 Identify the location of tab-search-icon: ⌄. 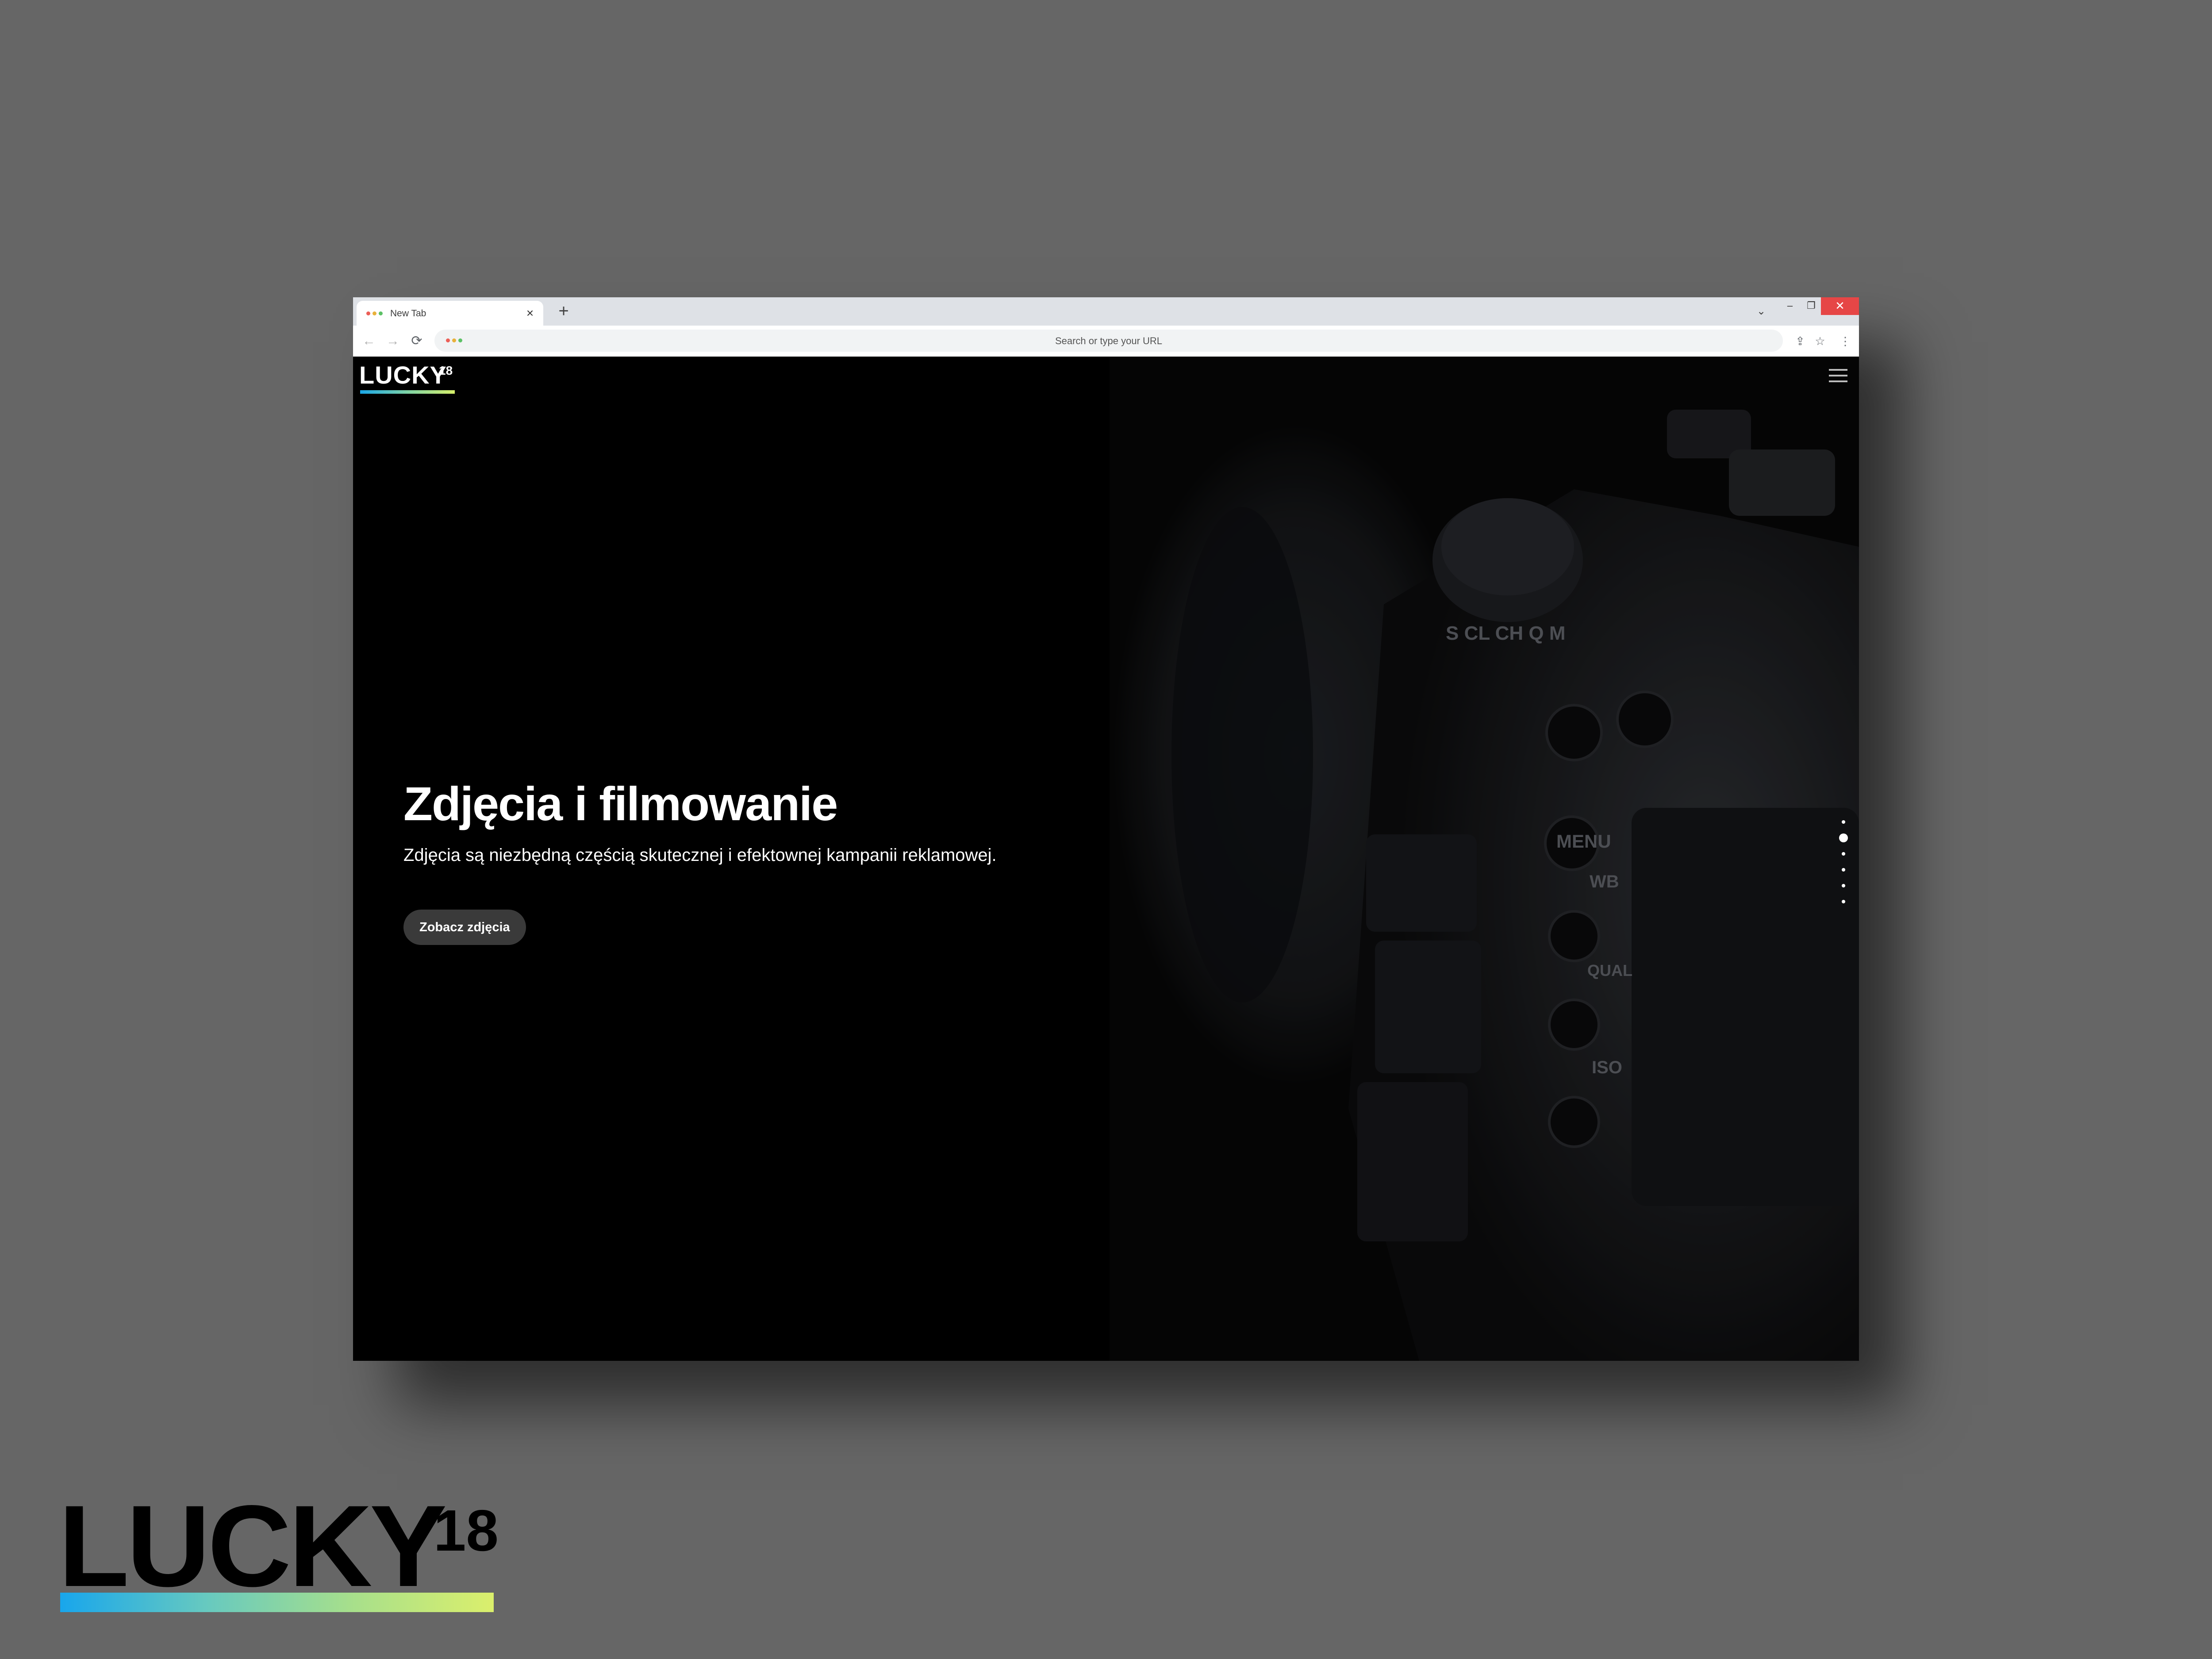
(1761, 311).